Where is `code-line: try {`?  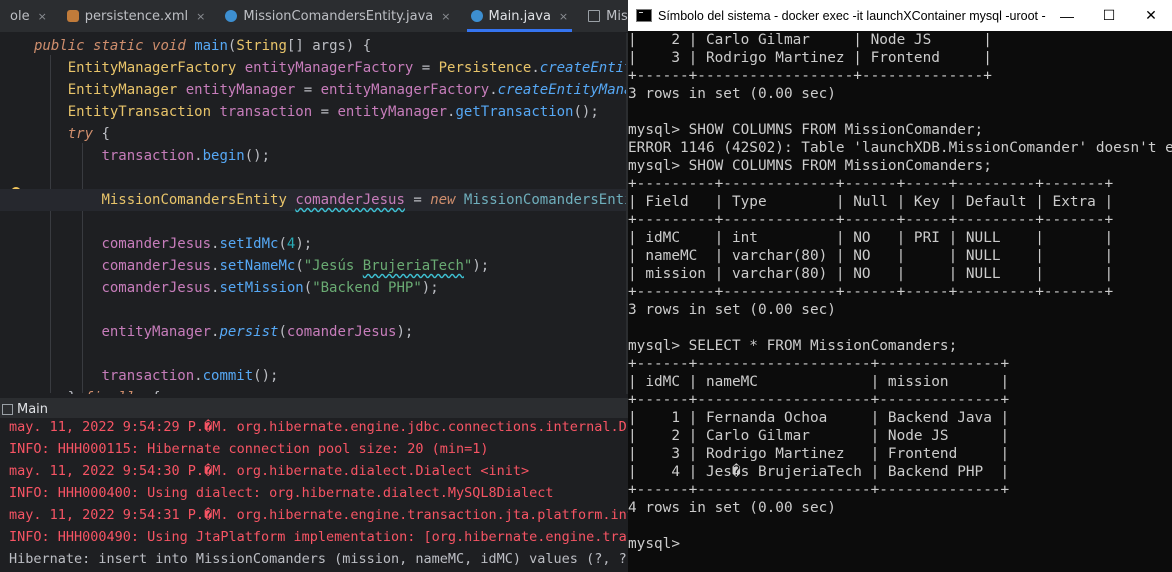 code-line: try { is located at coordinates (88, 134).